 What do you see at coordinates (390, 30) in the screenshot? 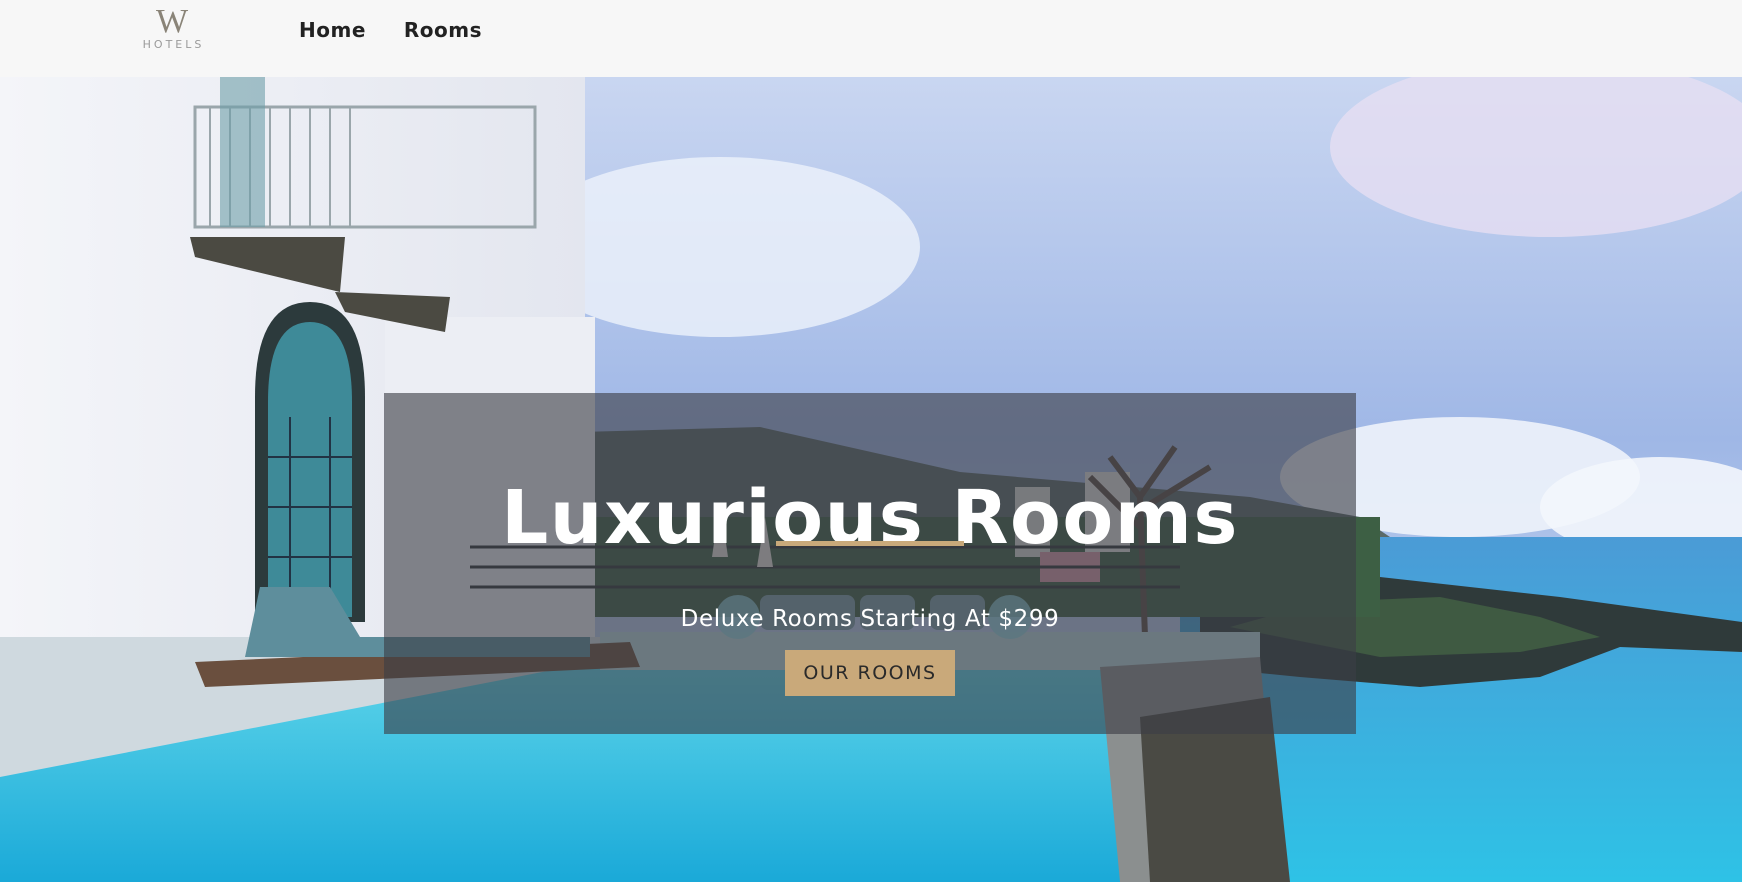
I see `main-nav: Home Rooms` at bounding box center [390, 30].